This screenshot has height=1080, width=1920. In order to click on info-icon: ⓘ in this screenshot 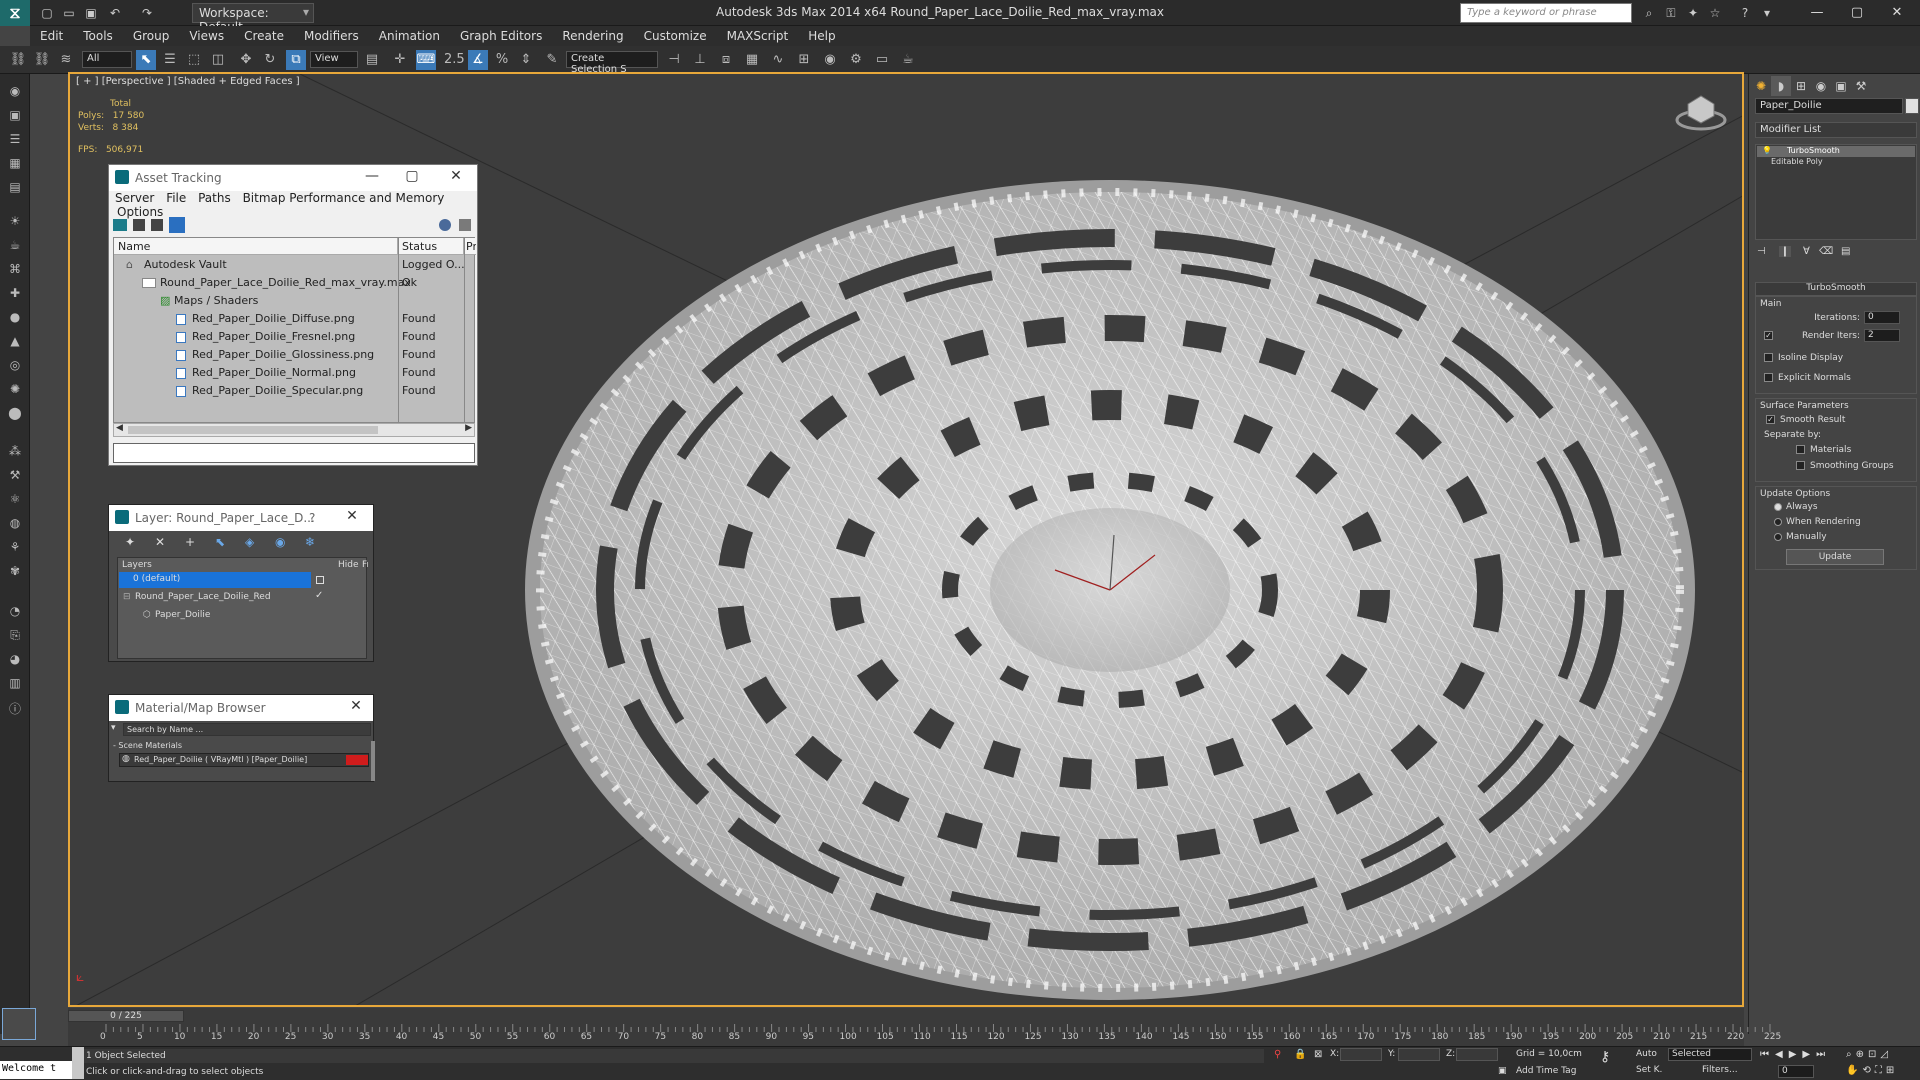, I will do `click(15, 709)`.